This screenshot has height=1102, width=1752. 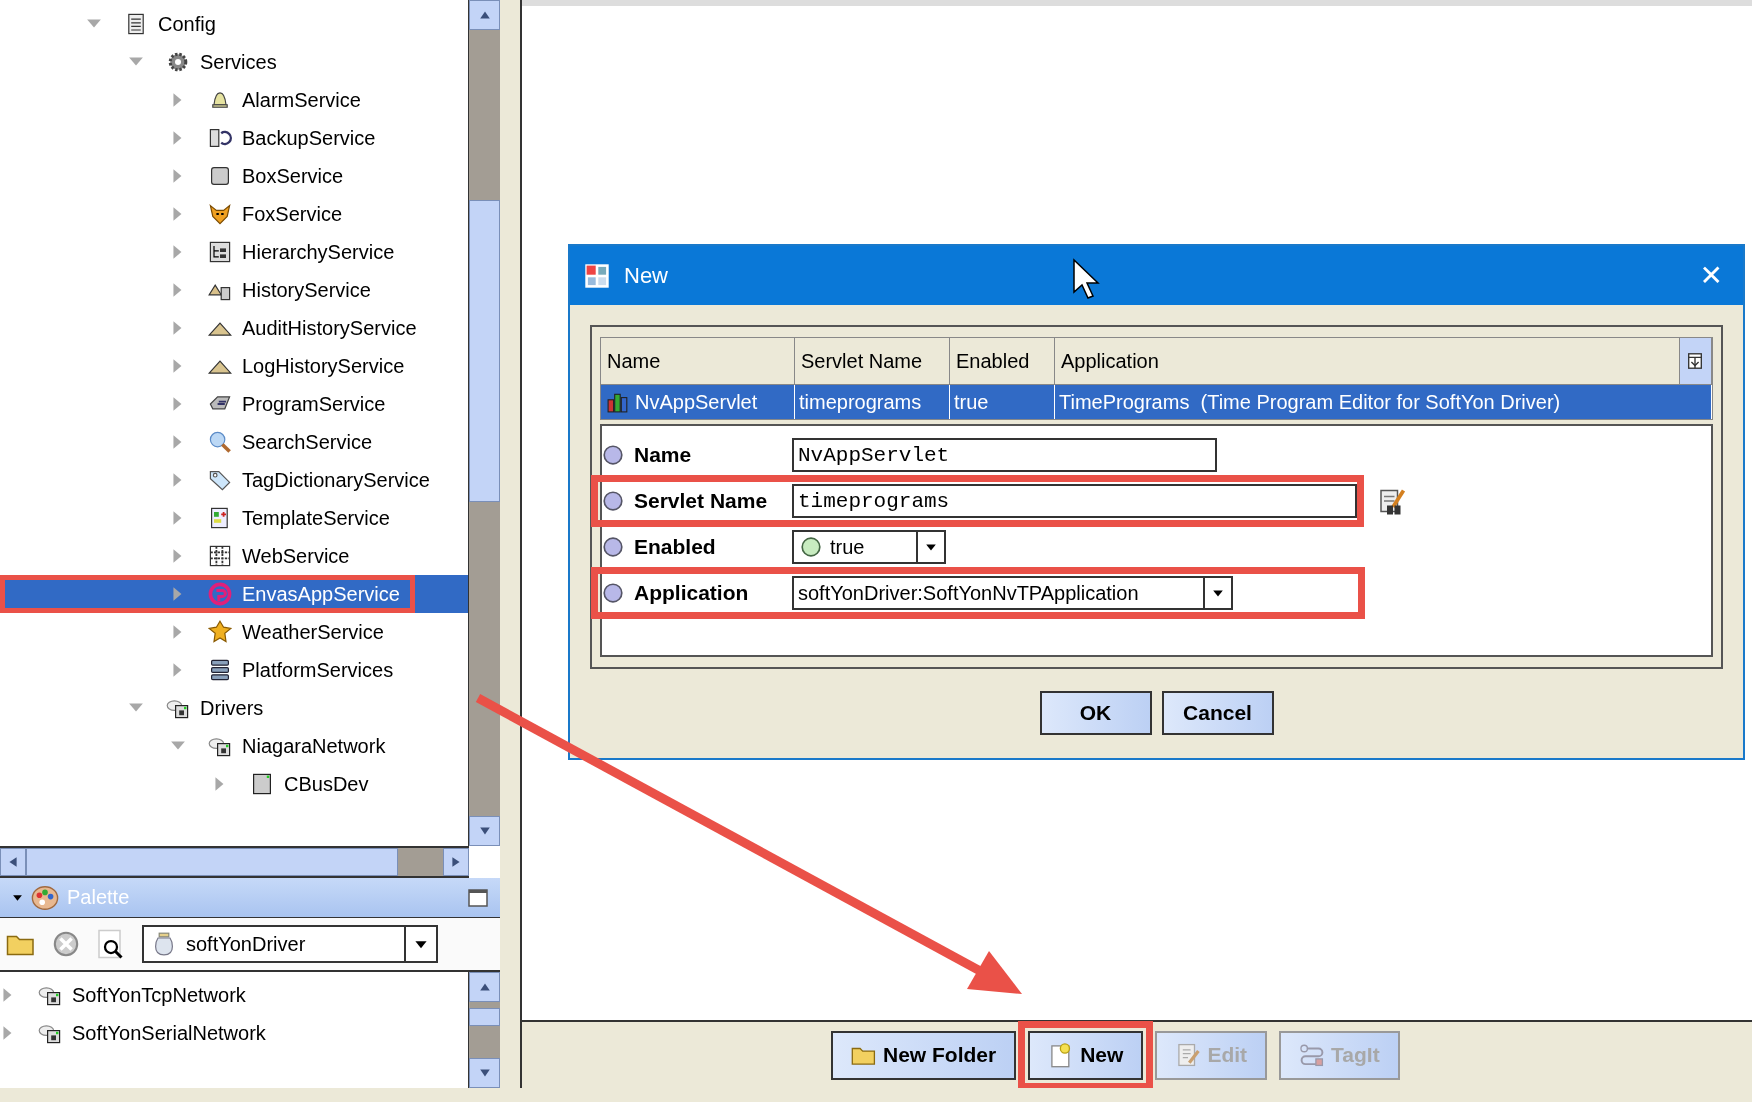 I want to click on server-icon, so click(x=220, y=138).